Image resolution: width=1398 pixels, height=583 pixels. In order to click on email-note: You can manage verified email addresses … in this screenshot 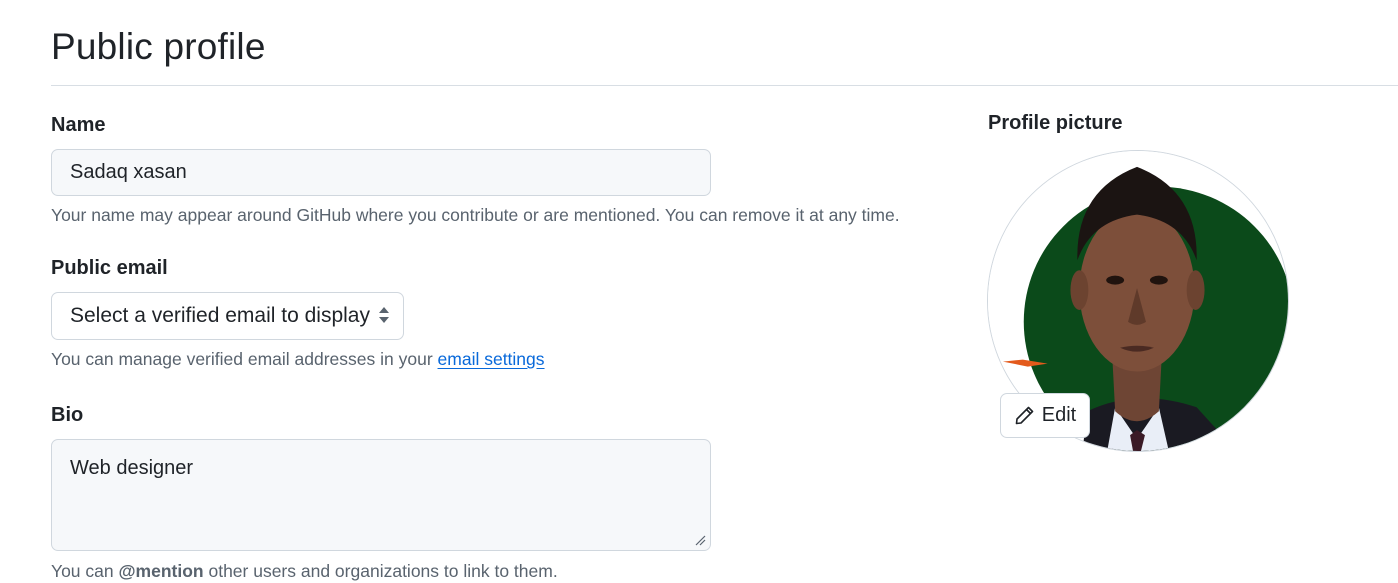, I will do `click(298, 359)`.